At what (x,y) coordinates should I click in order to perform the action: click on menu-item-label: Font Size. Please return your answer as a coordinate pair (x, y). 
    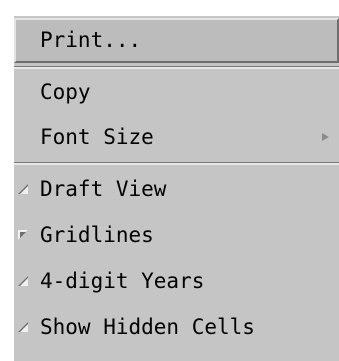
    Looking at the image, I should click on (97, 136).